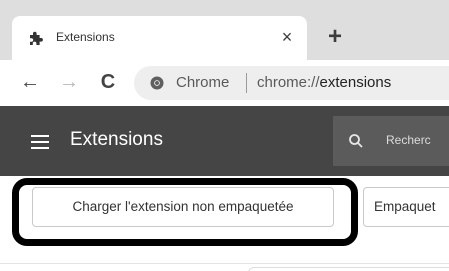  Describe the element at coordinates (159, 38) in the screenshot. I see `tab-extensions: Extensions ×` at that location.